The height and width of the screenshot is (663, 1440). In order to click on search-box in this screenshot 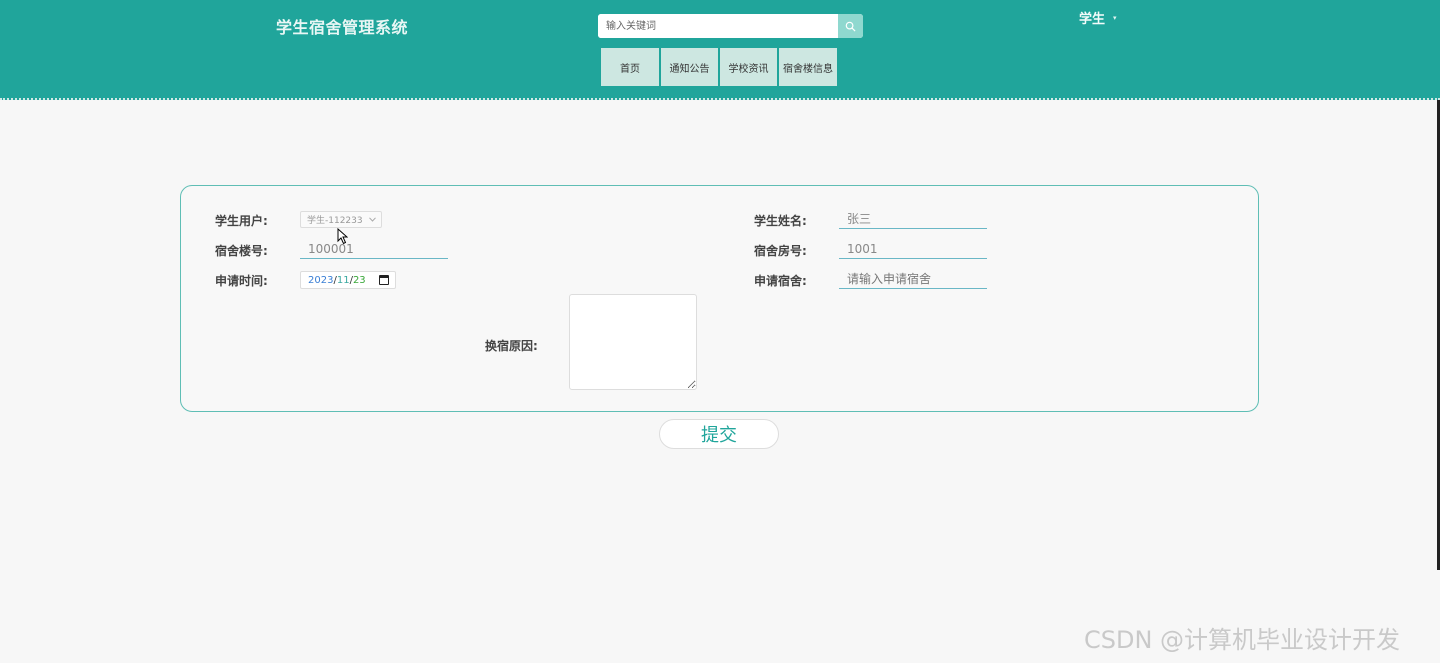, I will do `click(730, 26)`.